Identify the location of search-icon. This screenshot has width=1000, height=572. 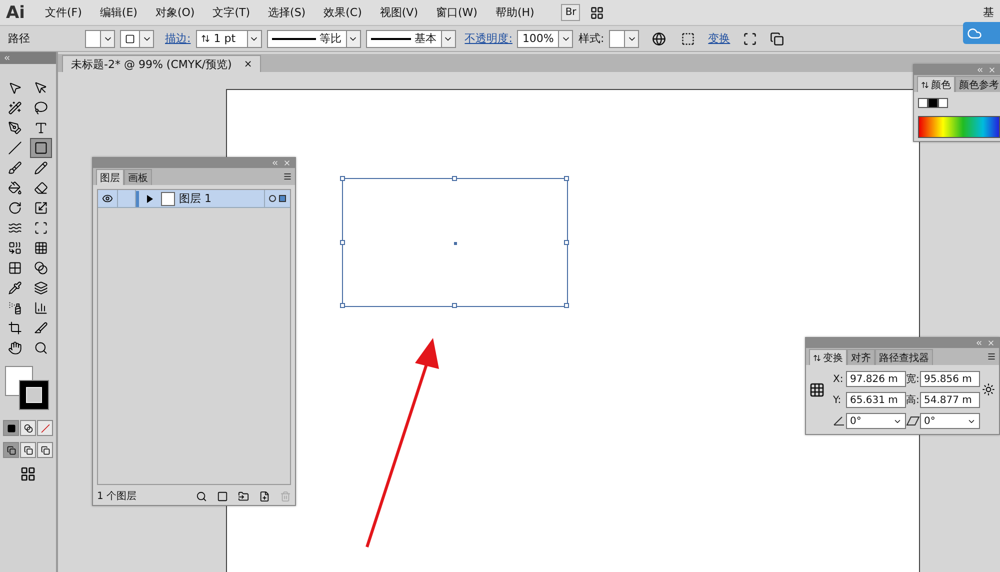
(201, 496).